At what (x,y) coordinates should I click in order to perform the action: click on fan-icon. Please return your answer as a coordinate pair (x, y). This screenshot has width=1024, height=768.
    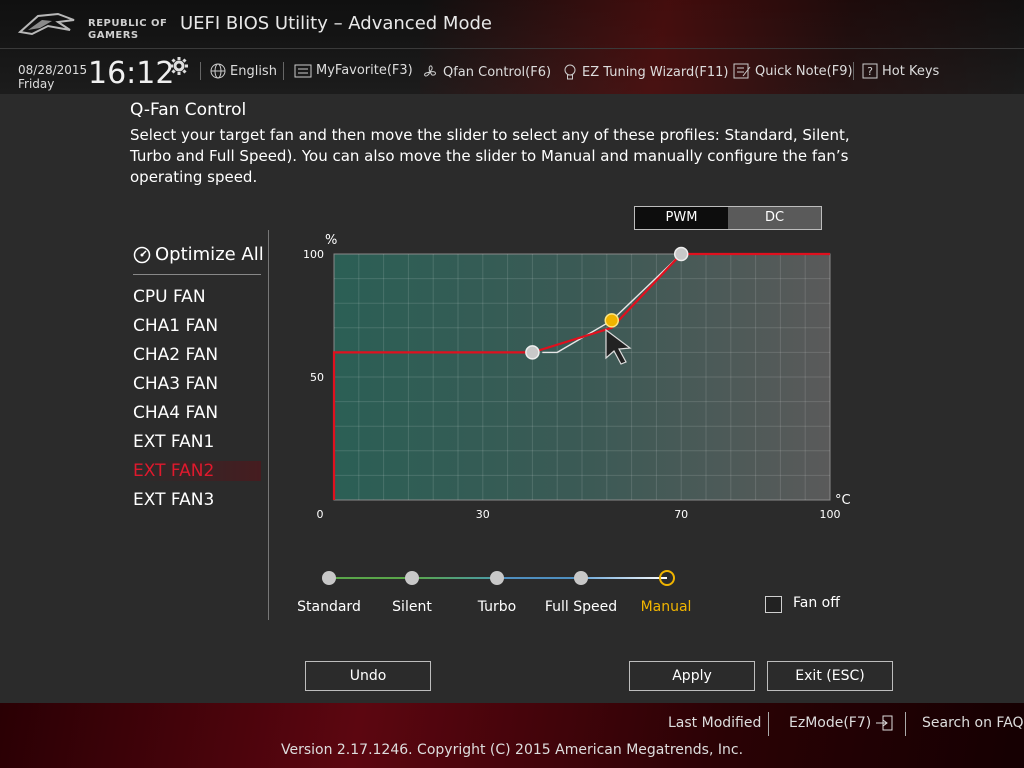
    Looking at the image, I should click on (430, 71).